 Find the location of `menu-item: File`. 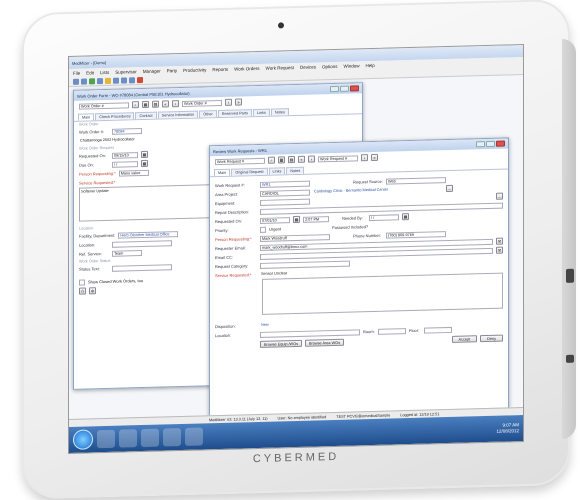

menu-item: File is located at coordinates (76, 73).